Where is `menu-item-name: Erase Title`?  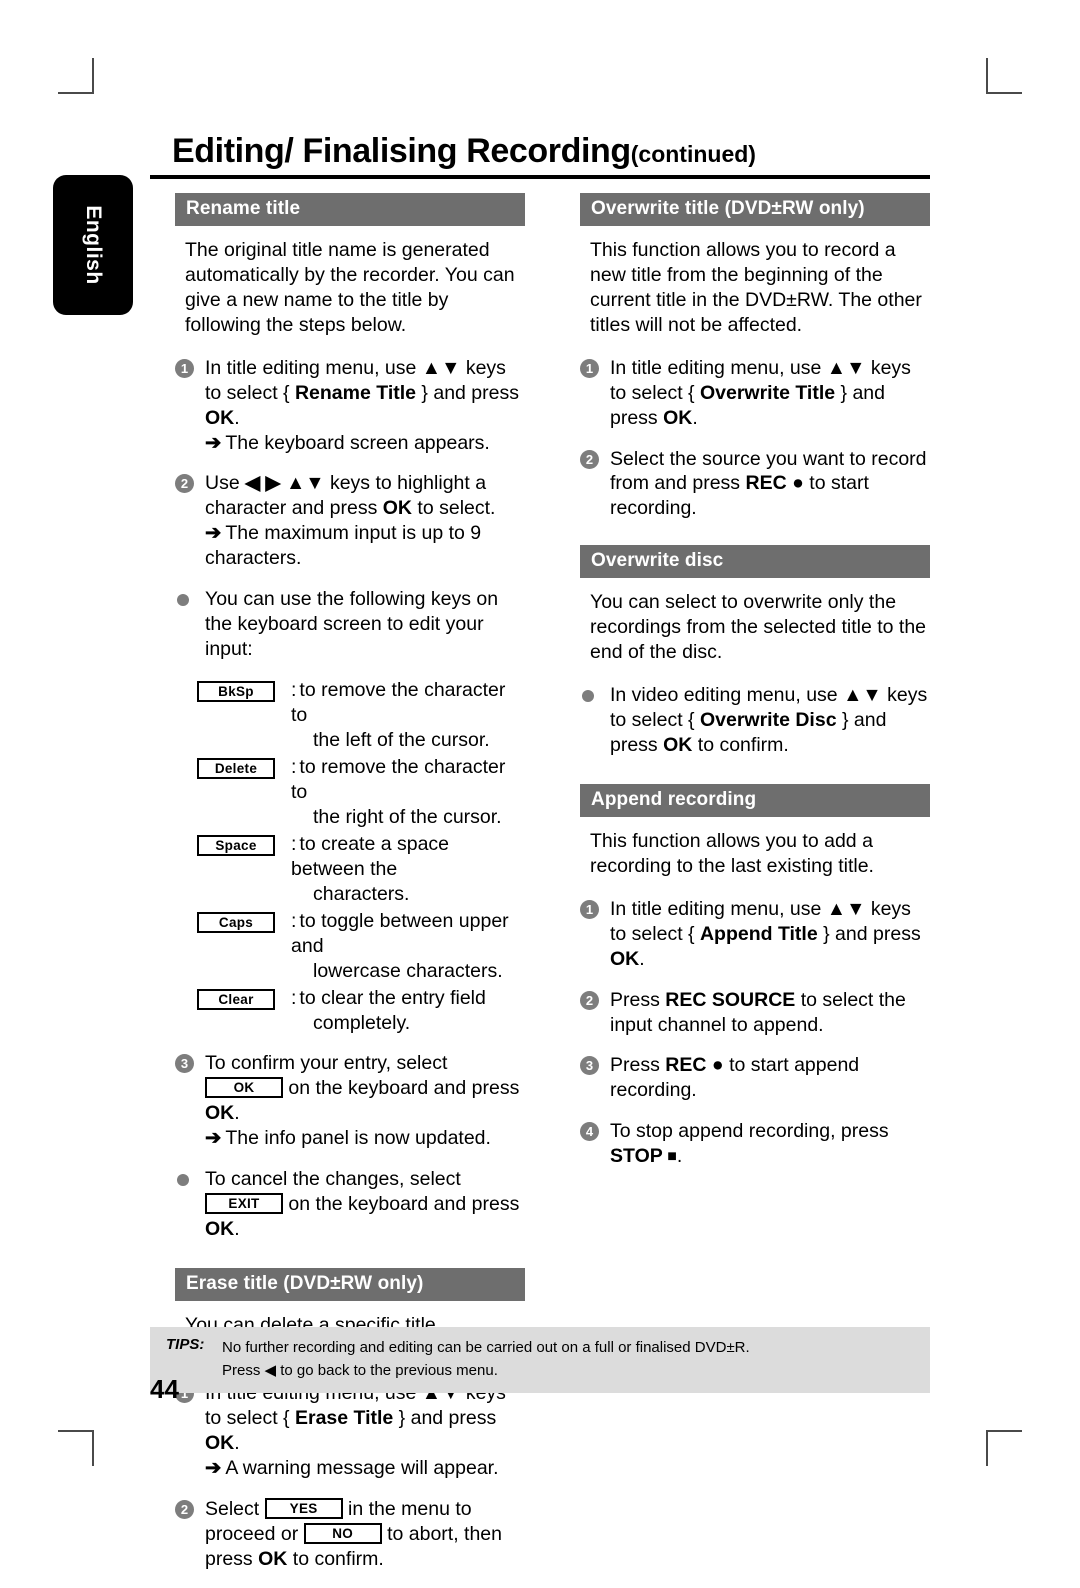 menu-item-name: Erase Title is located at coordinates (344, 1417).